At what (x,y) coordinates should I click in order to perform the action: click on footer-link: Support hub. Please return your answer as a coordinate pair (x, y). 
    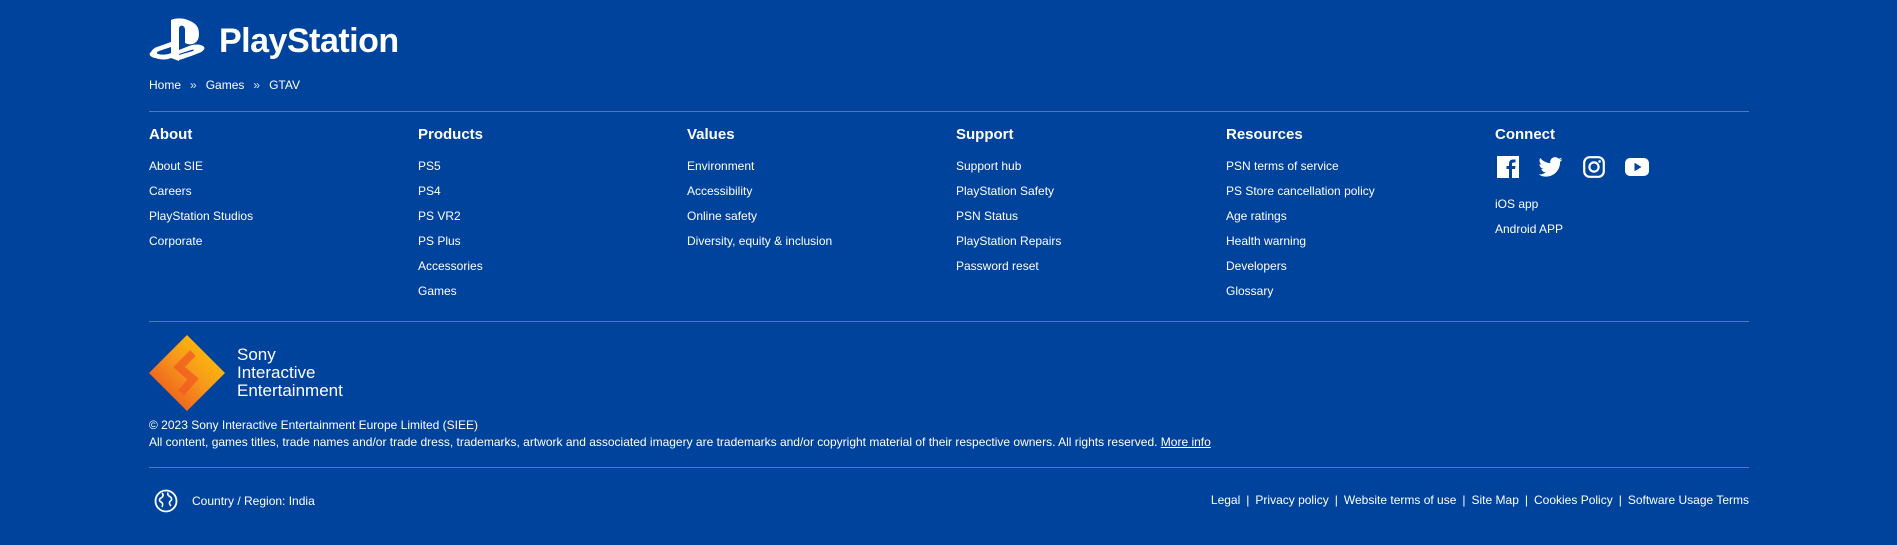
    Looking at the image, I should click on (1081, 166).